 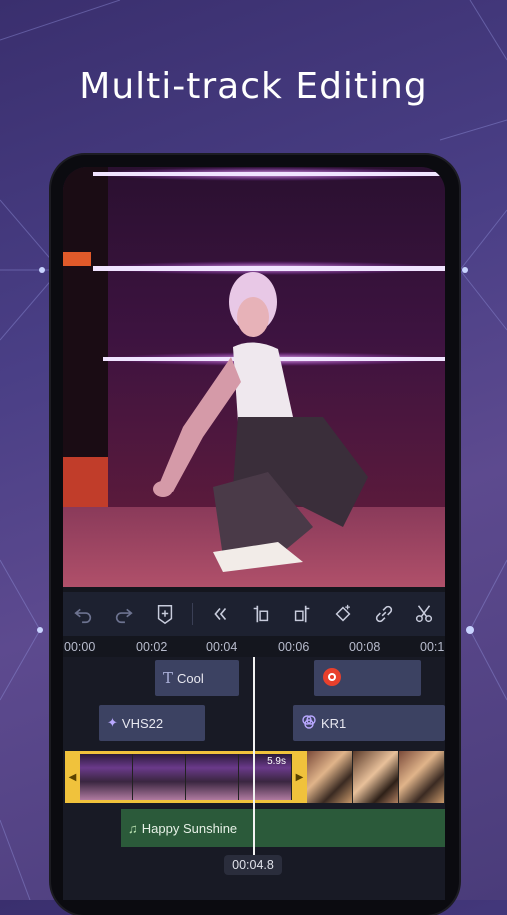 I want to click on clip-duration: 5.9s, so click(x=276, y=761).